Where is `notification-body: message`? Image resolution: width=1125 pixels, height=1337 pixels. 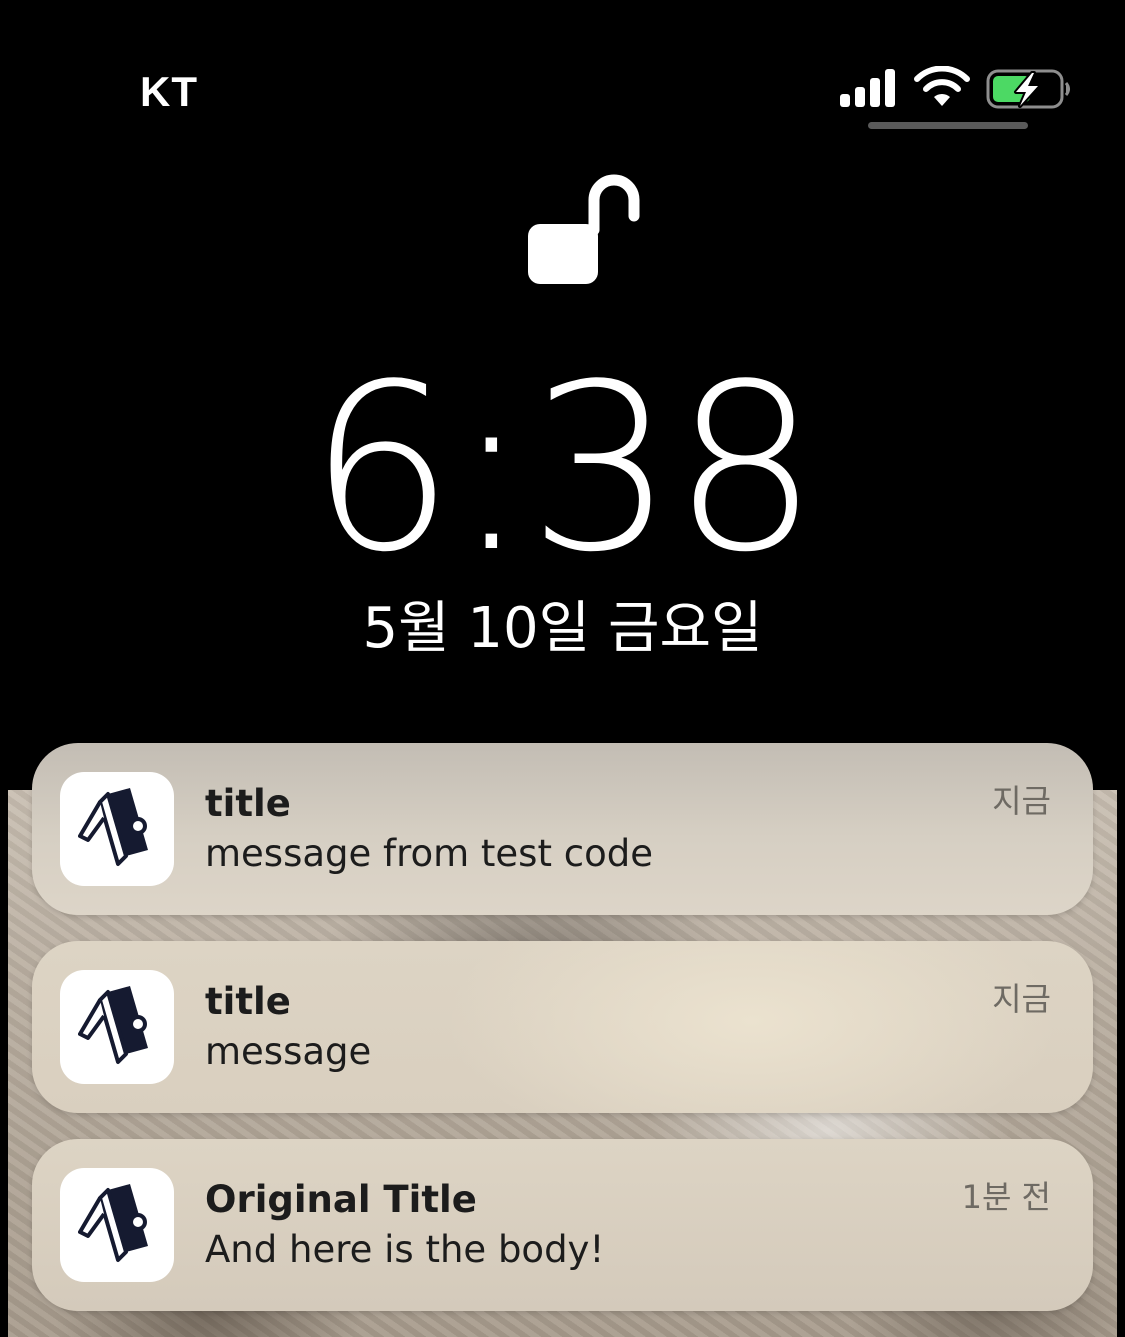
notification-body: message is located at coordinates (288, 1051).